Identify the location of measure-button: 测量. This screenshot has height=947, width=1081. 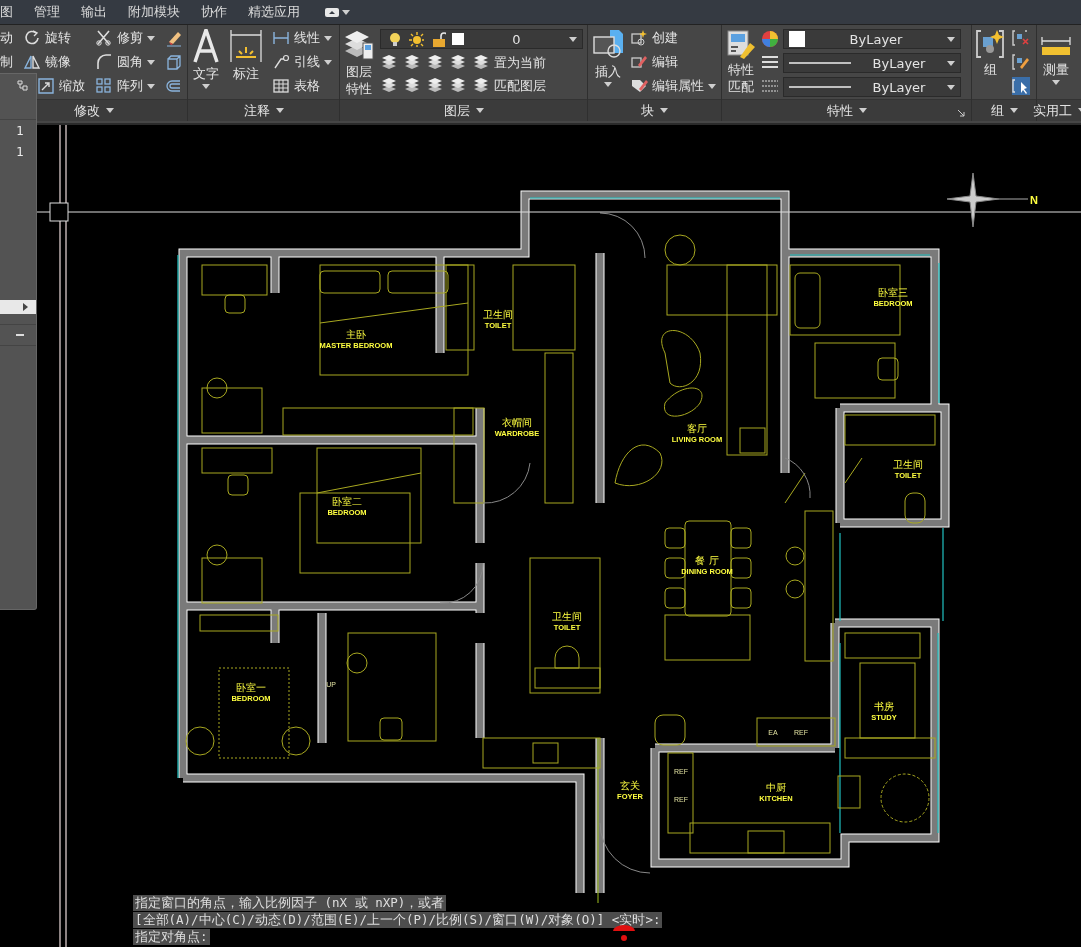
(1056, 57).